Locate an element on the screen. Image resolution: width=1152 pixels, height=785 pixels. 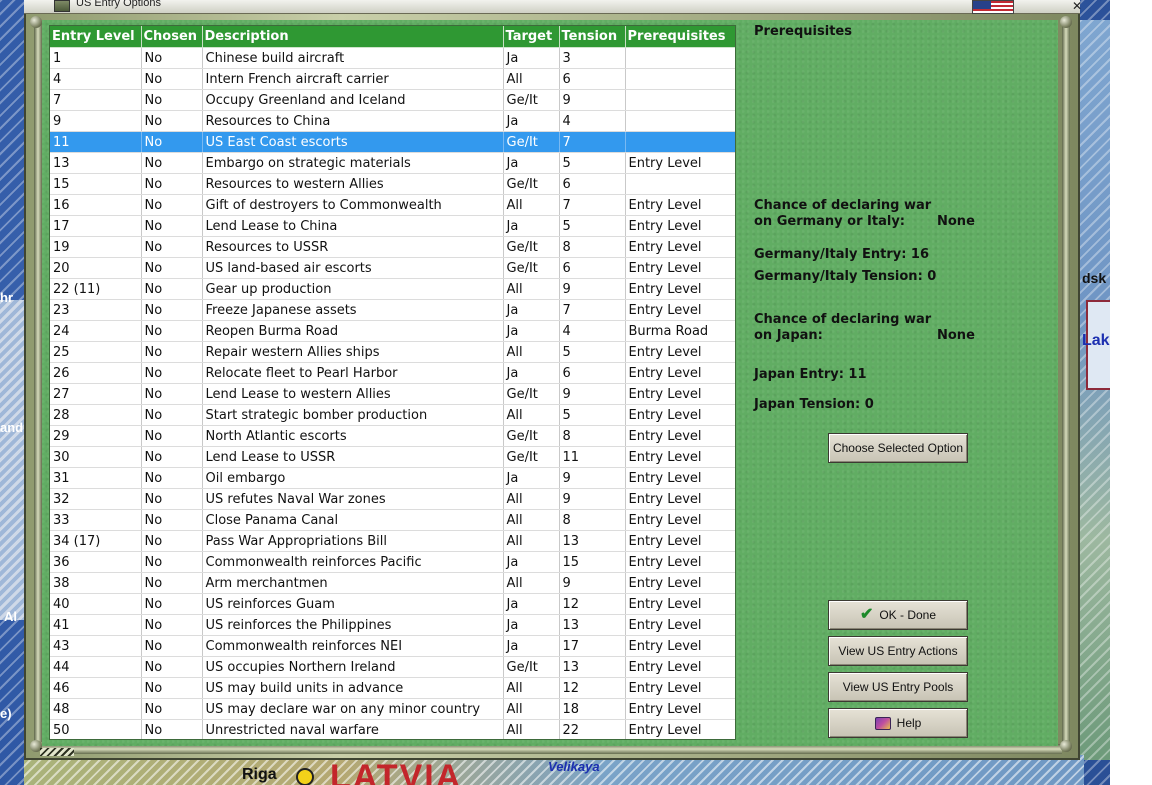
cell-description: US East Coast escorts is located at coordinates (353, 142).